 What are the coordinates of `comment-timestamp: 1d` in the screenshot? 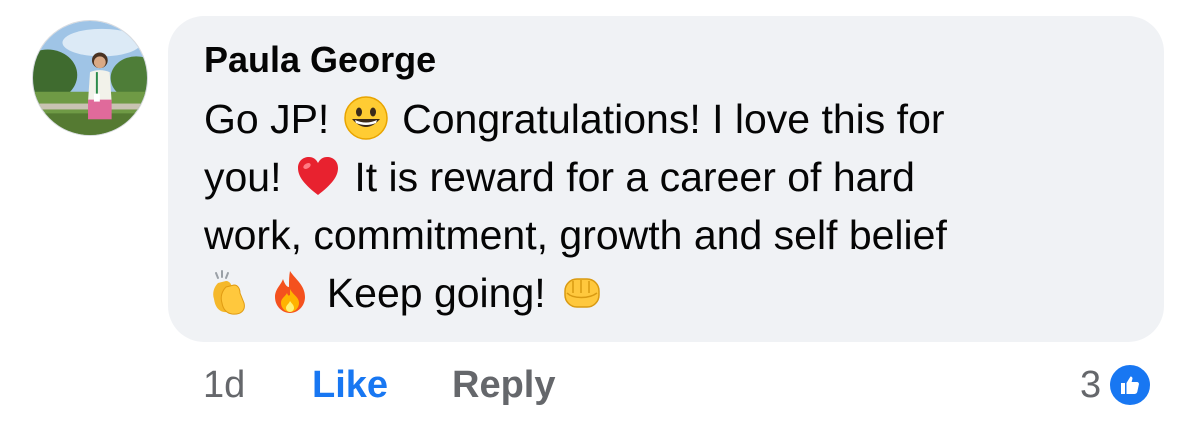 It's located at (224, 385).